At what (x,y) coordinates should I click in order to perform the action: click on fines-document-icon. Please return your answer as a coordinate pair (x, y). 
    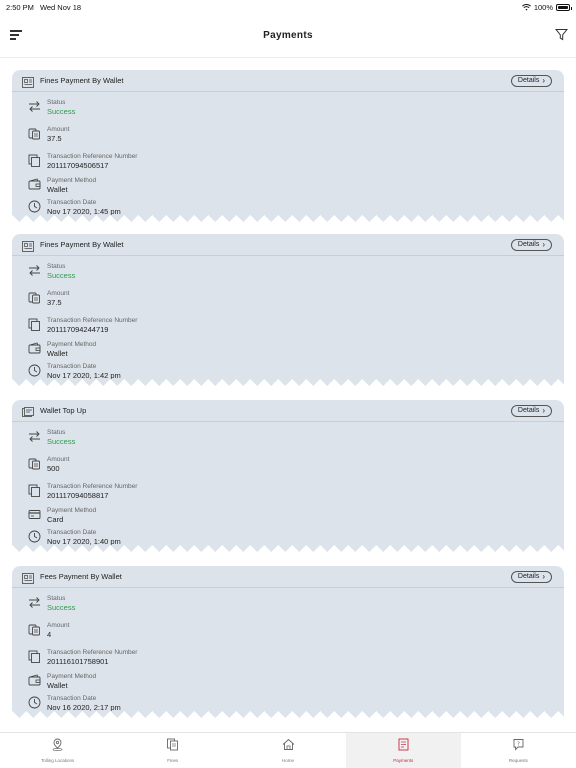
    Looking at the image, I should click on (172, 747).